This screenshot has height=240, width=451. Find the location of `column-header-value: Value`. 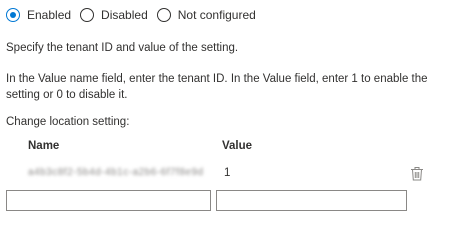

column-header-value: Value is located at coordinates (237, 146).